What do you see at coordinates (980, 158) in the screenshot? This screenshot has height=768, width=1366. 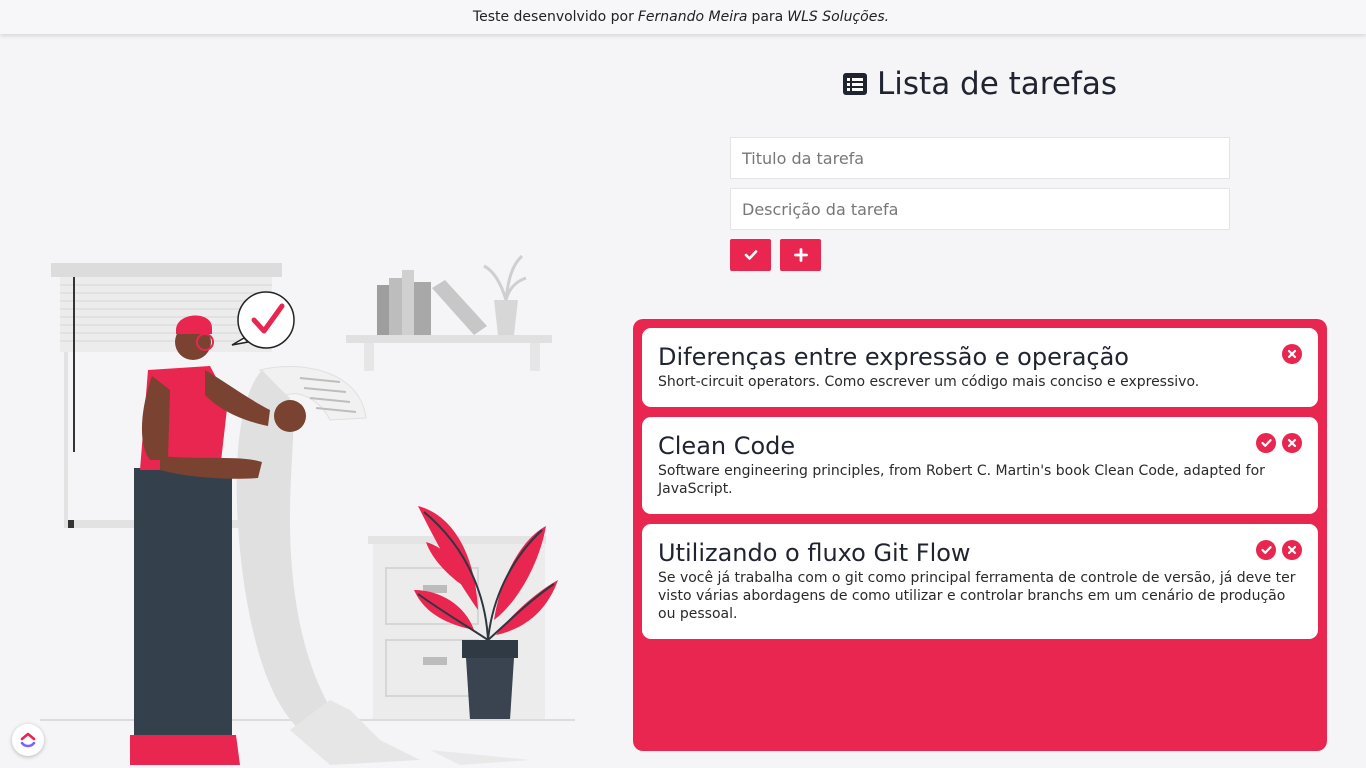 I see `task-title-input` at bounding box center [980, 158].